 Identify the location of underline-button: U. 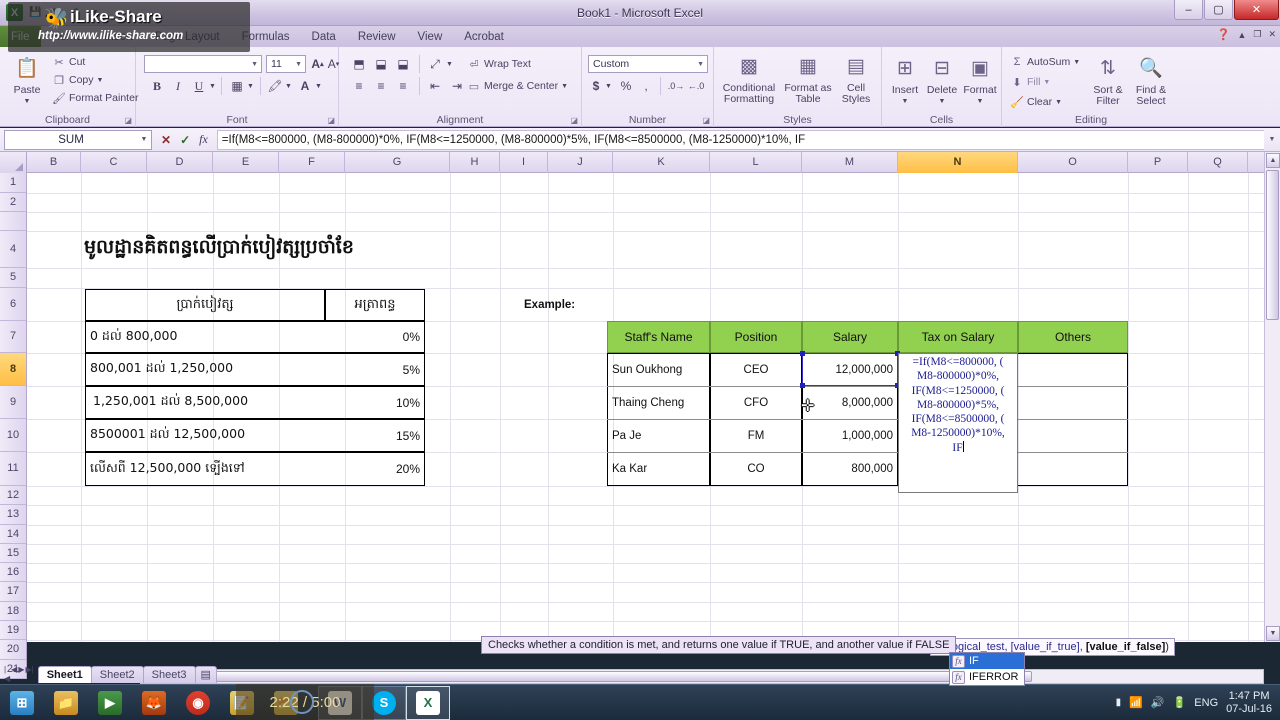
(199, 86).